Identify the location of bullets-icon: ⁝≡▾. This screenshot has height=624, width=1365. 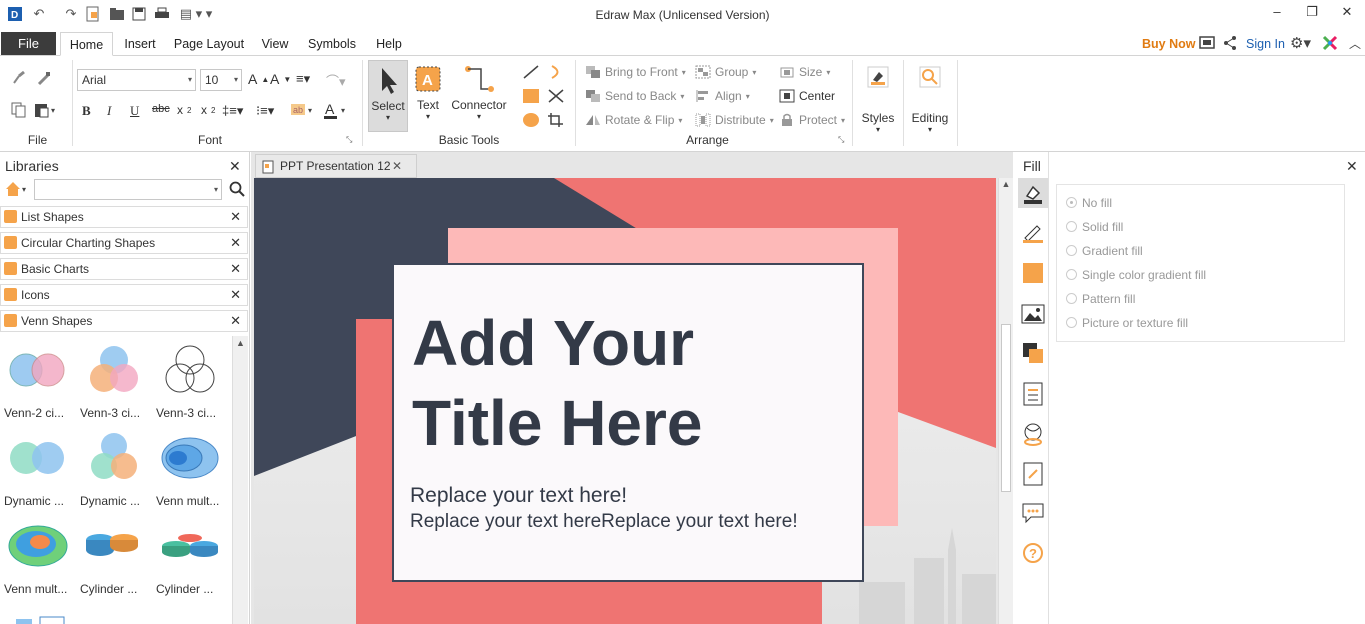
(265, 111).